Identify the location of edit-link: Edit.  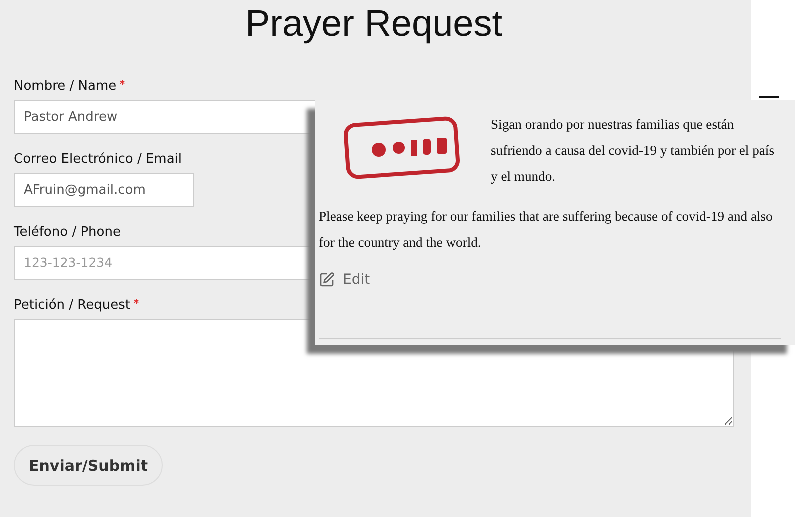
(344, 280).